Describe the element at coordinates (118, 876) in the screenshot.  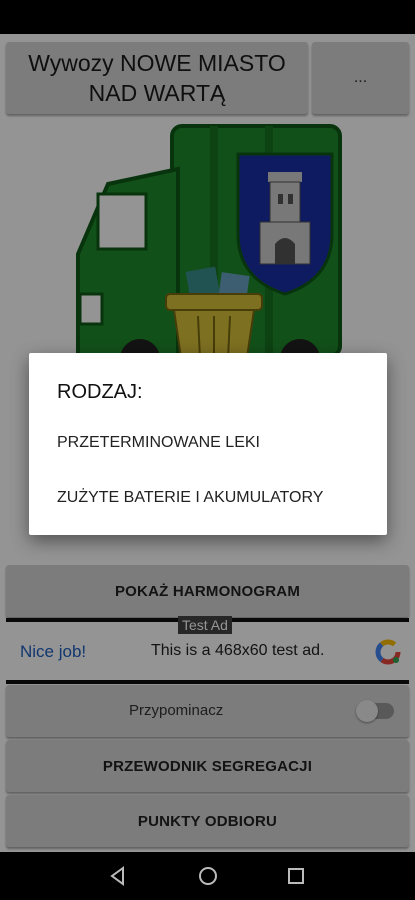
I see `back-icon` at that location.